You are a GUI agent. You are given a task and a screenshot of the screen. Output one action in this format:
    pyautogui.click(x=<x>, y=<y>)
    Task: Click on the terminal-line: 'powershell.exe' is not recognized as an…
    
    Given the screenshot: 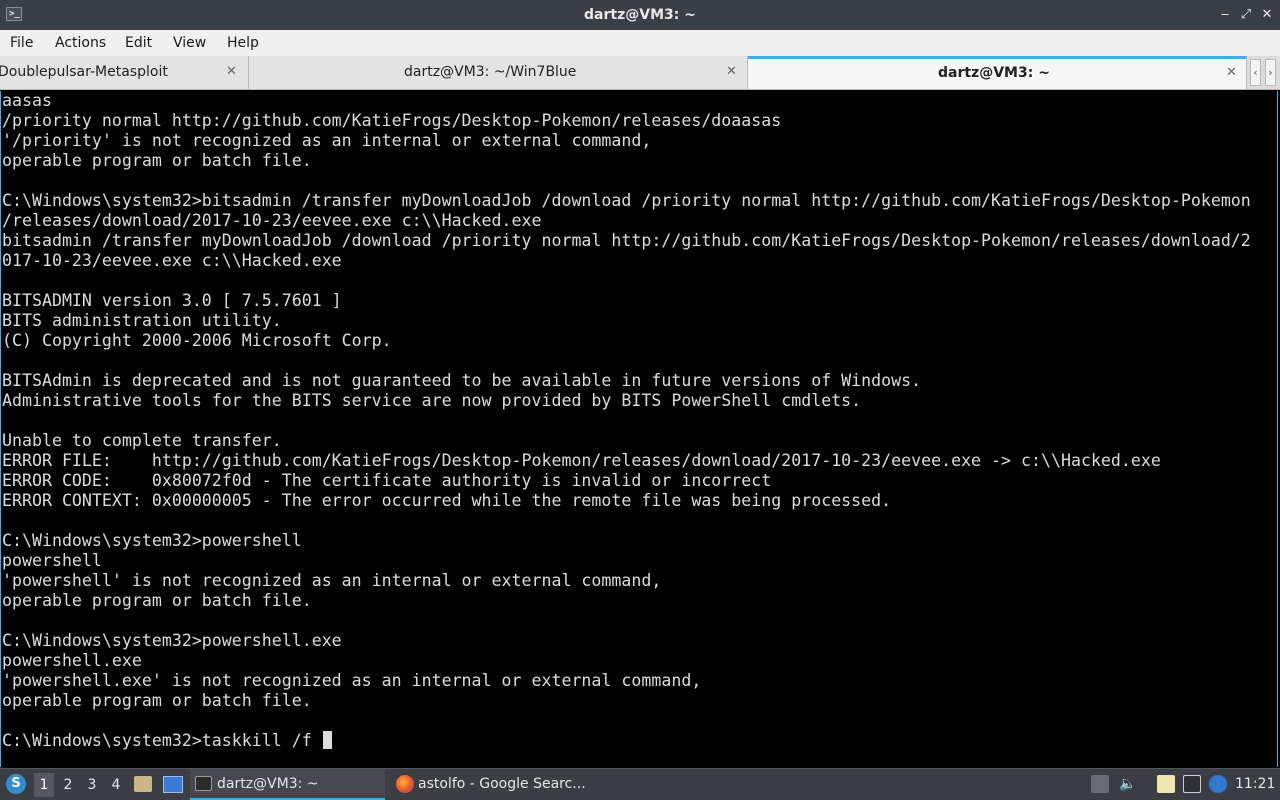 What is the action you would take?
    pyautogui.click(x=352, y=680)
    